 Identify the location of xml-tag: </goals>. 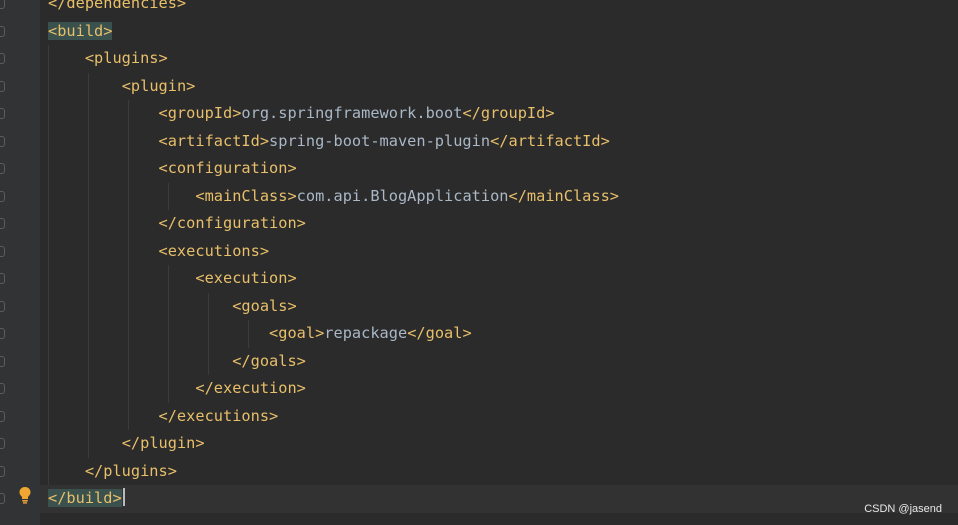
(269, 360).